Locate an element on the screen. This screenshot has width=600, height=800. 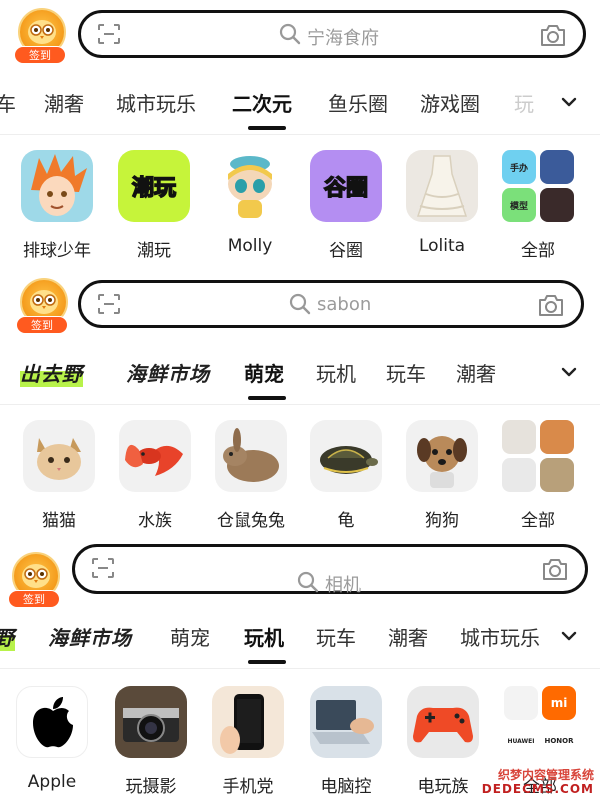
tab-more: 玩 is located at coordinates (524, 102).